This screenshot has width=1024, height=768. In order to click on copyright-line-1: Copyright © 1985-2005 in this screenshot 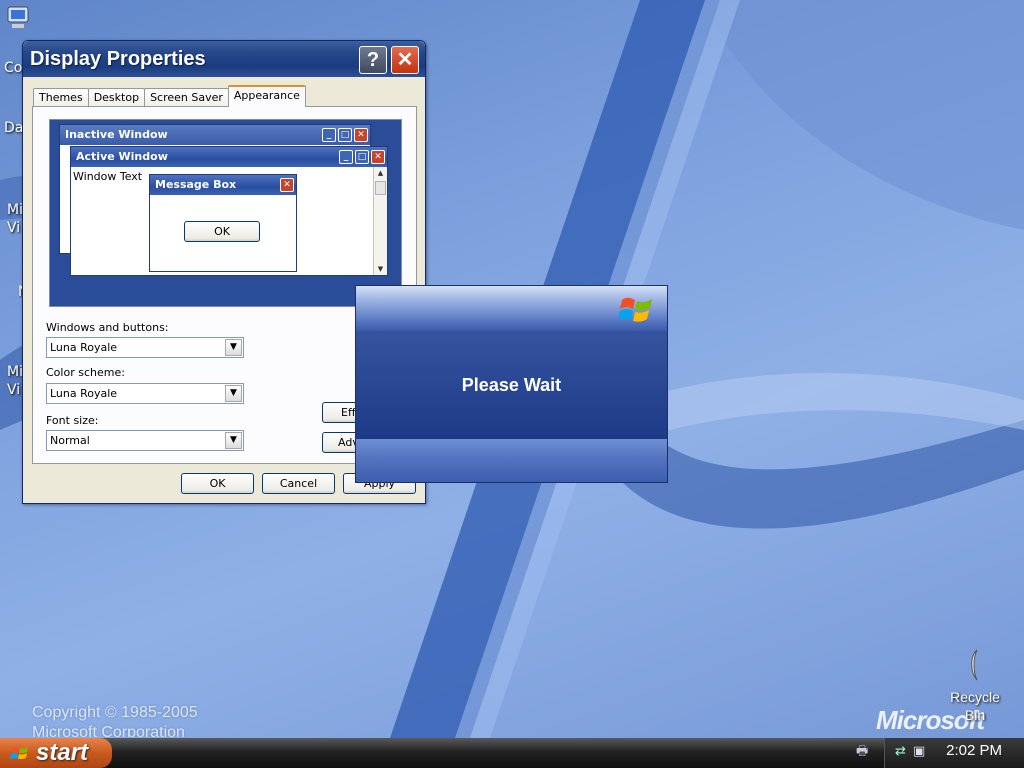, I will do `click(115, 712)`.